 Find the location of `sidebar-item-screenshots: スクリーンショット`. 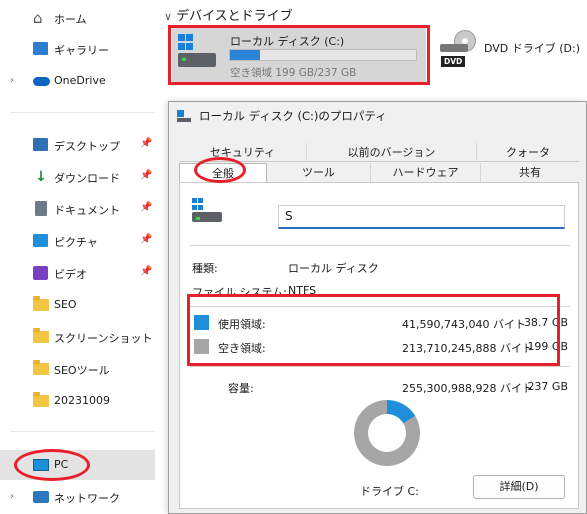

sidebar-item-screenshots: スクリーンショット is located at coordinates (77, 337).